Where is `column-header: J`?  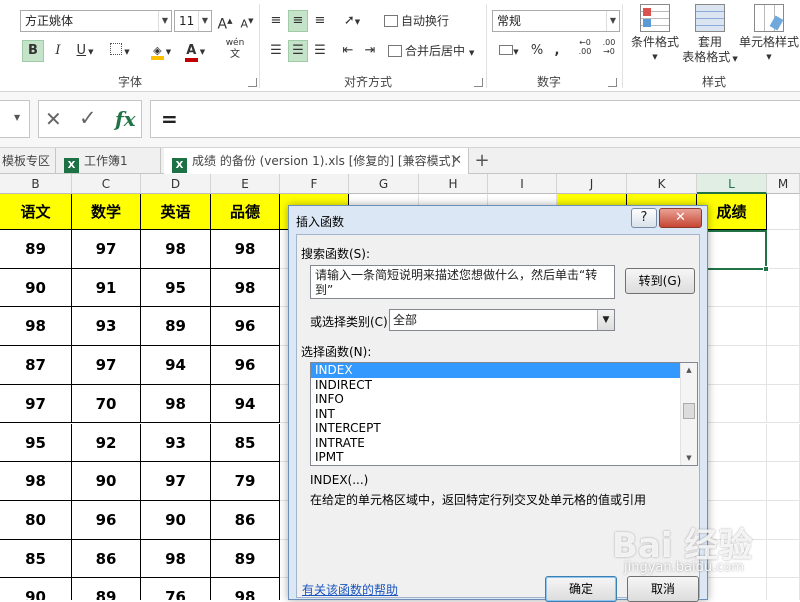 column-header: J is located at coordinates (592, 184).